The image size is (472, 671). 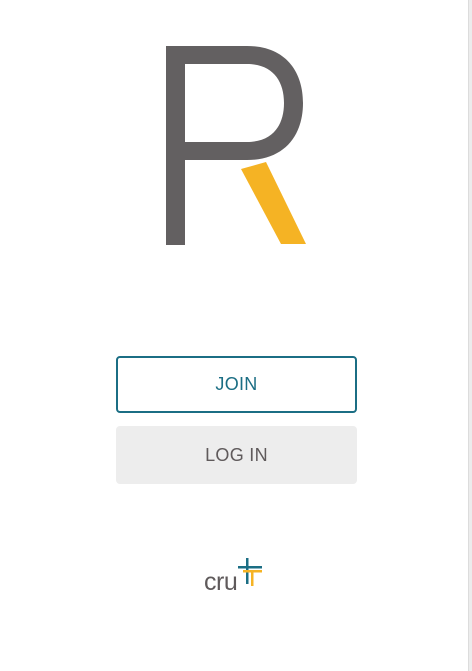 What do you see at coordinates (236, 145) in the screenshot?
I see `r-logo-icon` at bounding box center [236, 145].